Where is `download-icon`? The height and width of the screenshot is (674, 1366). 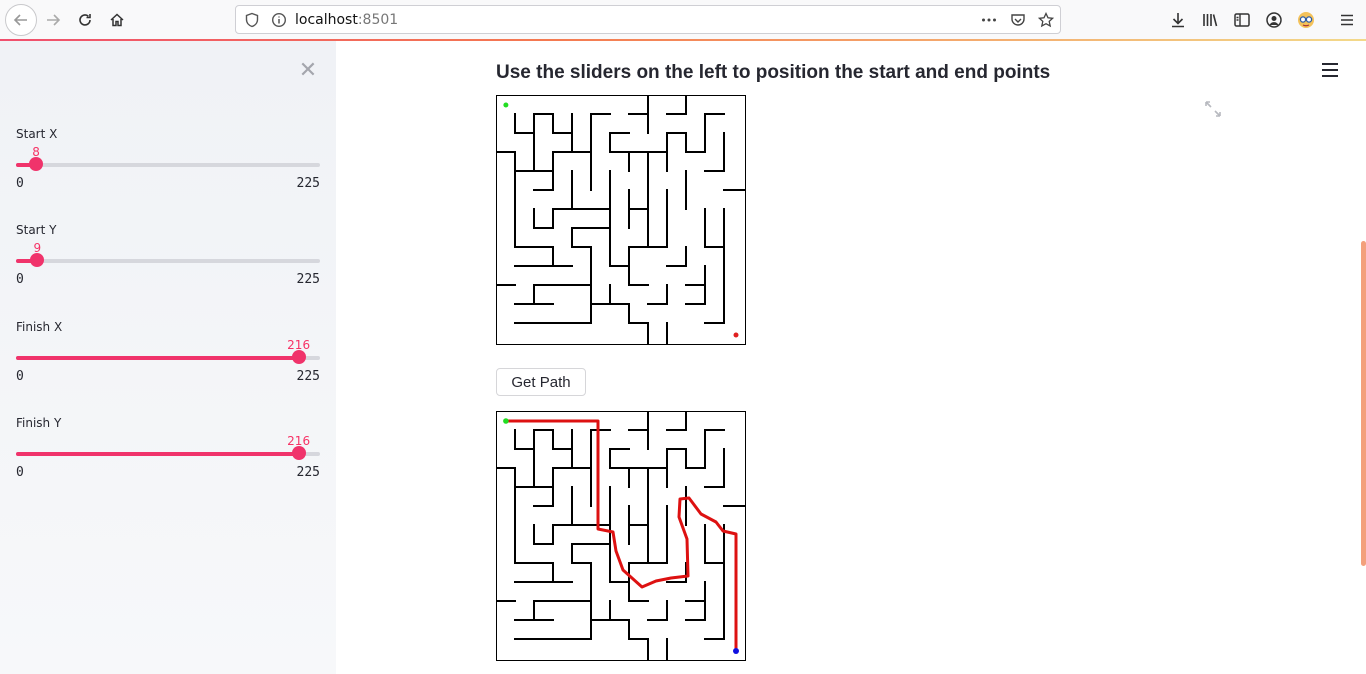
download-icon is located at coordinates (1178, 20).